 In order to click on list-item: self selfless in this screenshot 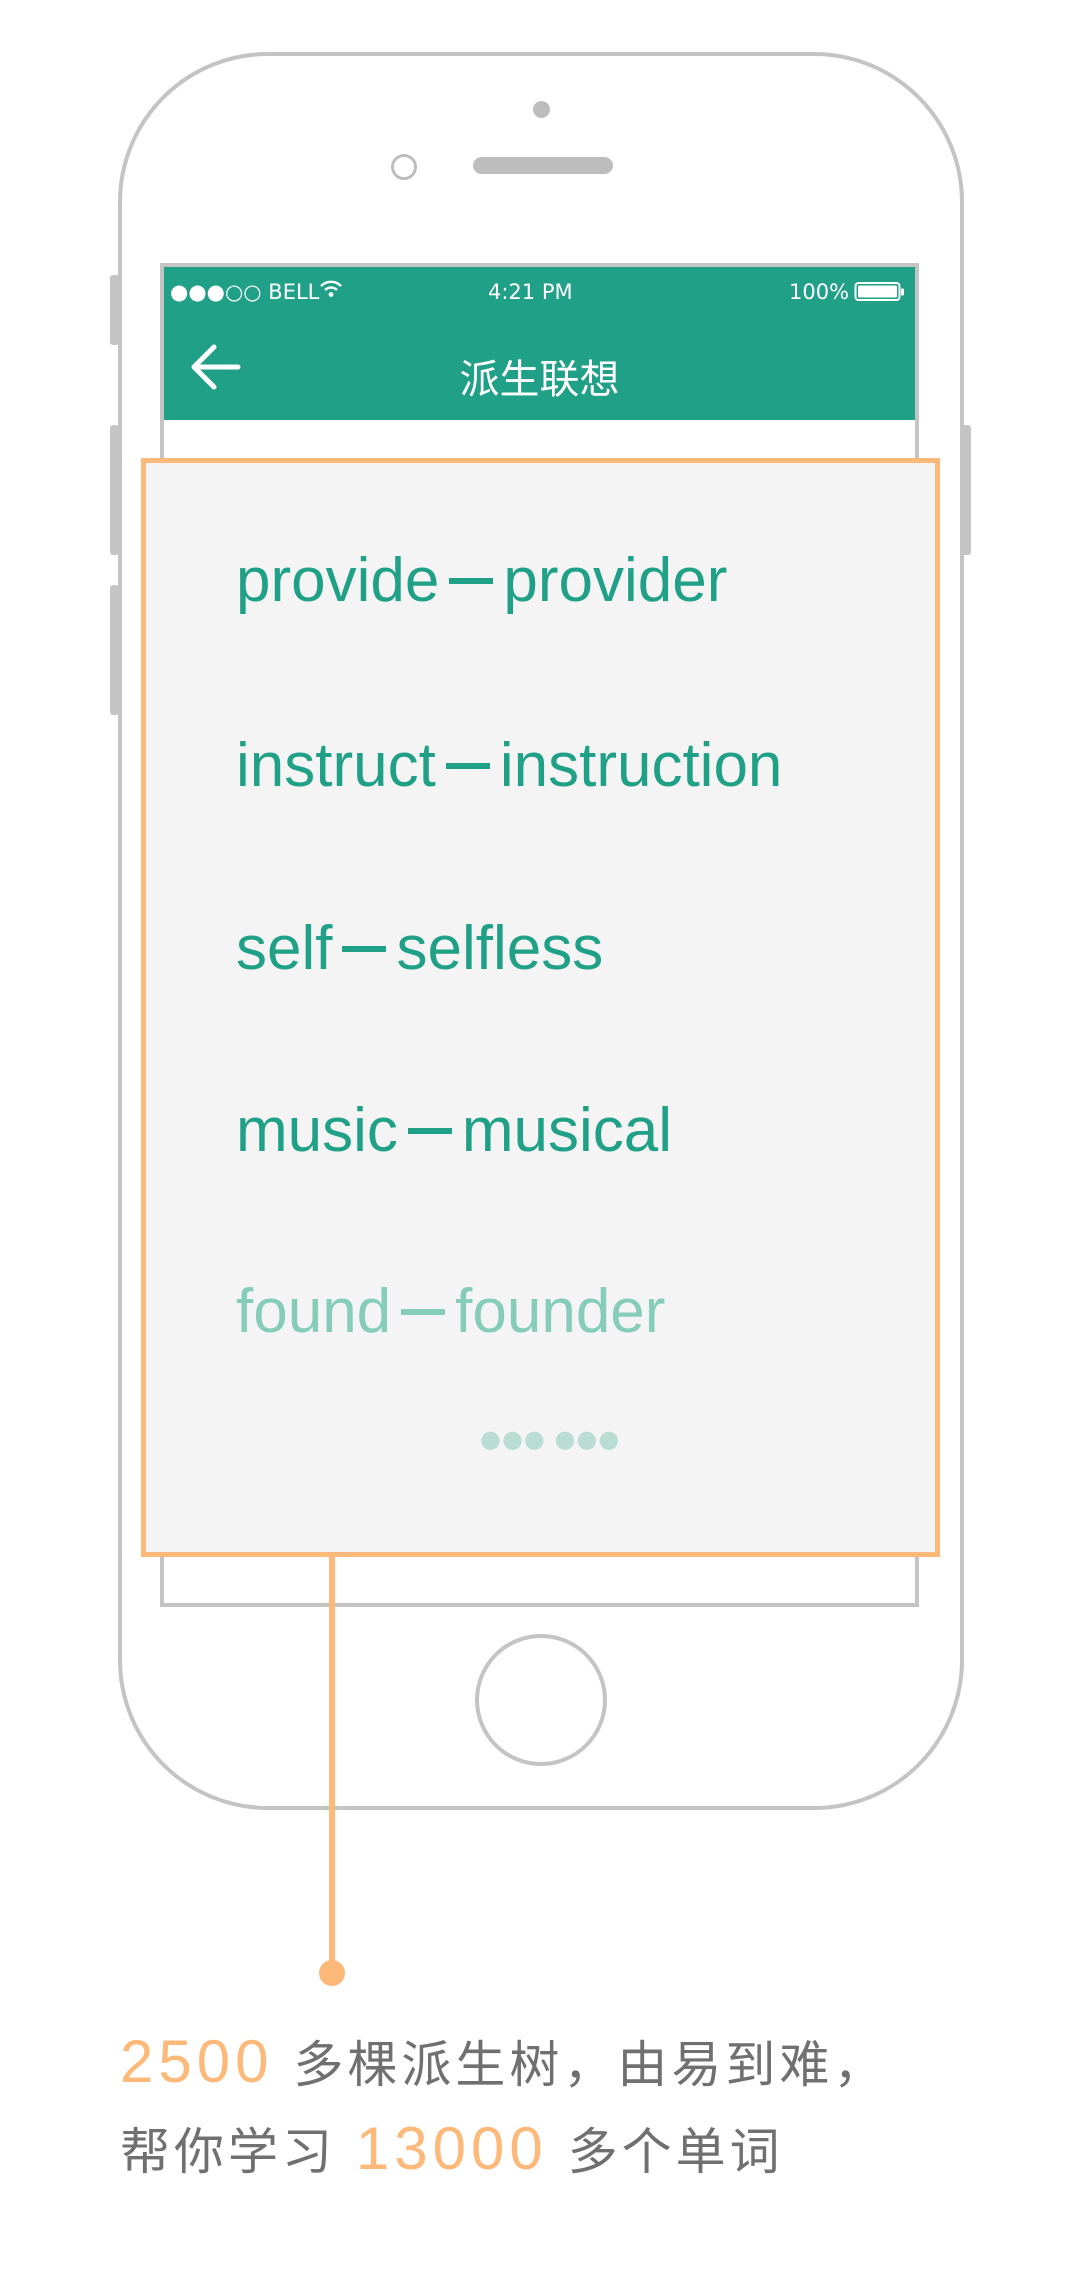, I will do `click(419, 948)`.